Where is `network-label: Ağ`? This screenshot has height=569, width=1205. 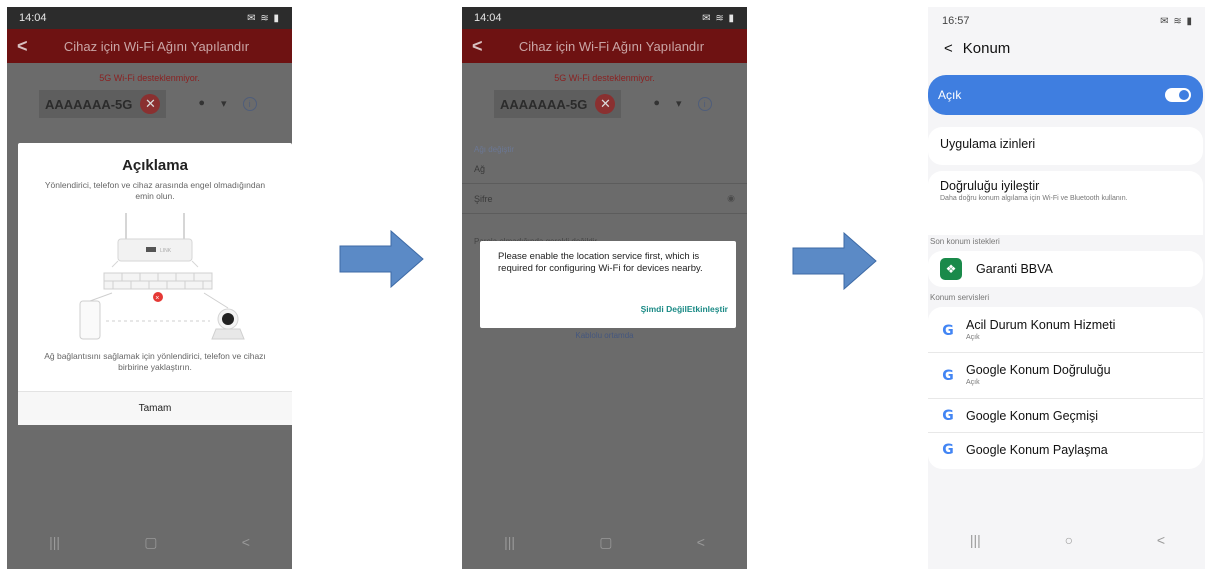 network-label: Ağ is located at coordinates (480, 168).